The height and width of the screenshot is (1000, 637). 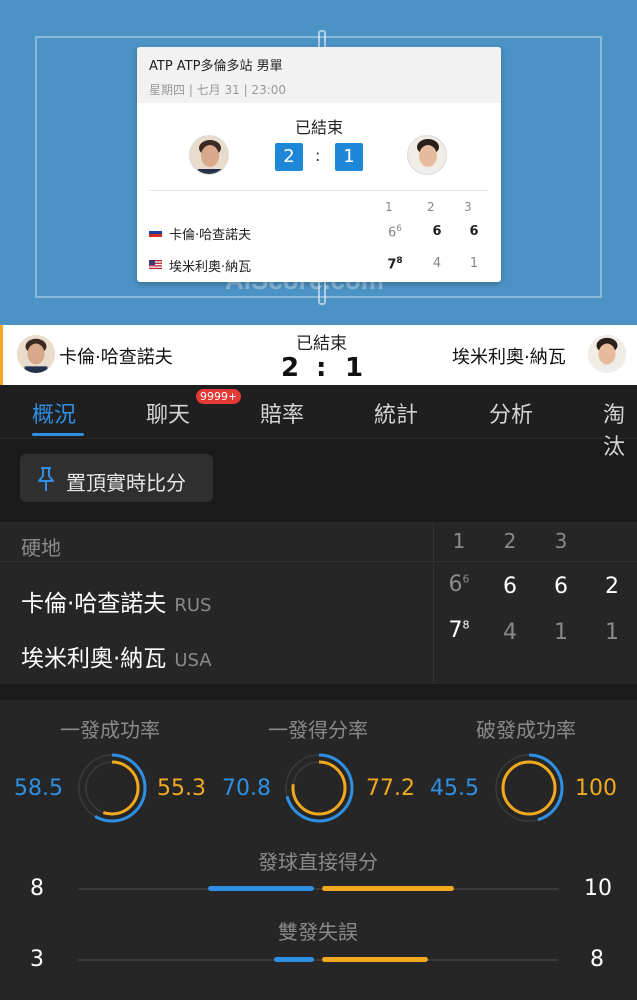 What do you see at coordinates (193, 605) in the screenshot?
I see `country-code: RUS` at bounding box center [193, 605].